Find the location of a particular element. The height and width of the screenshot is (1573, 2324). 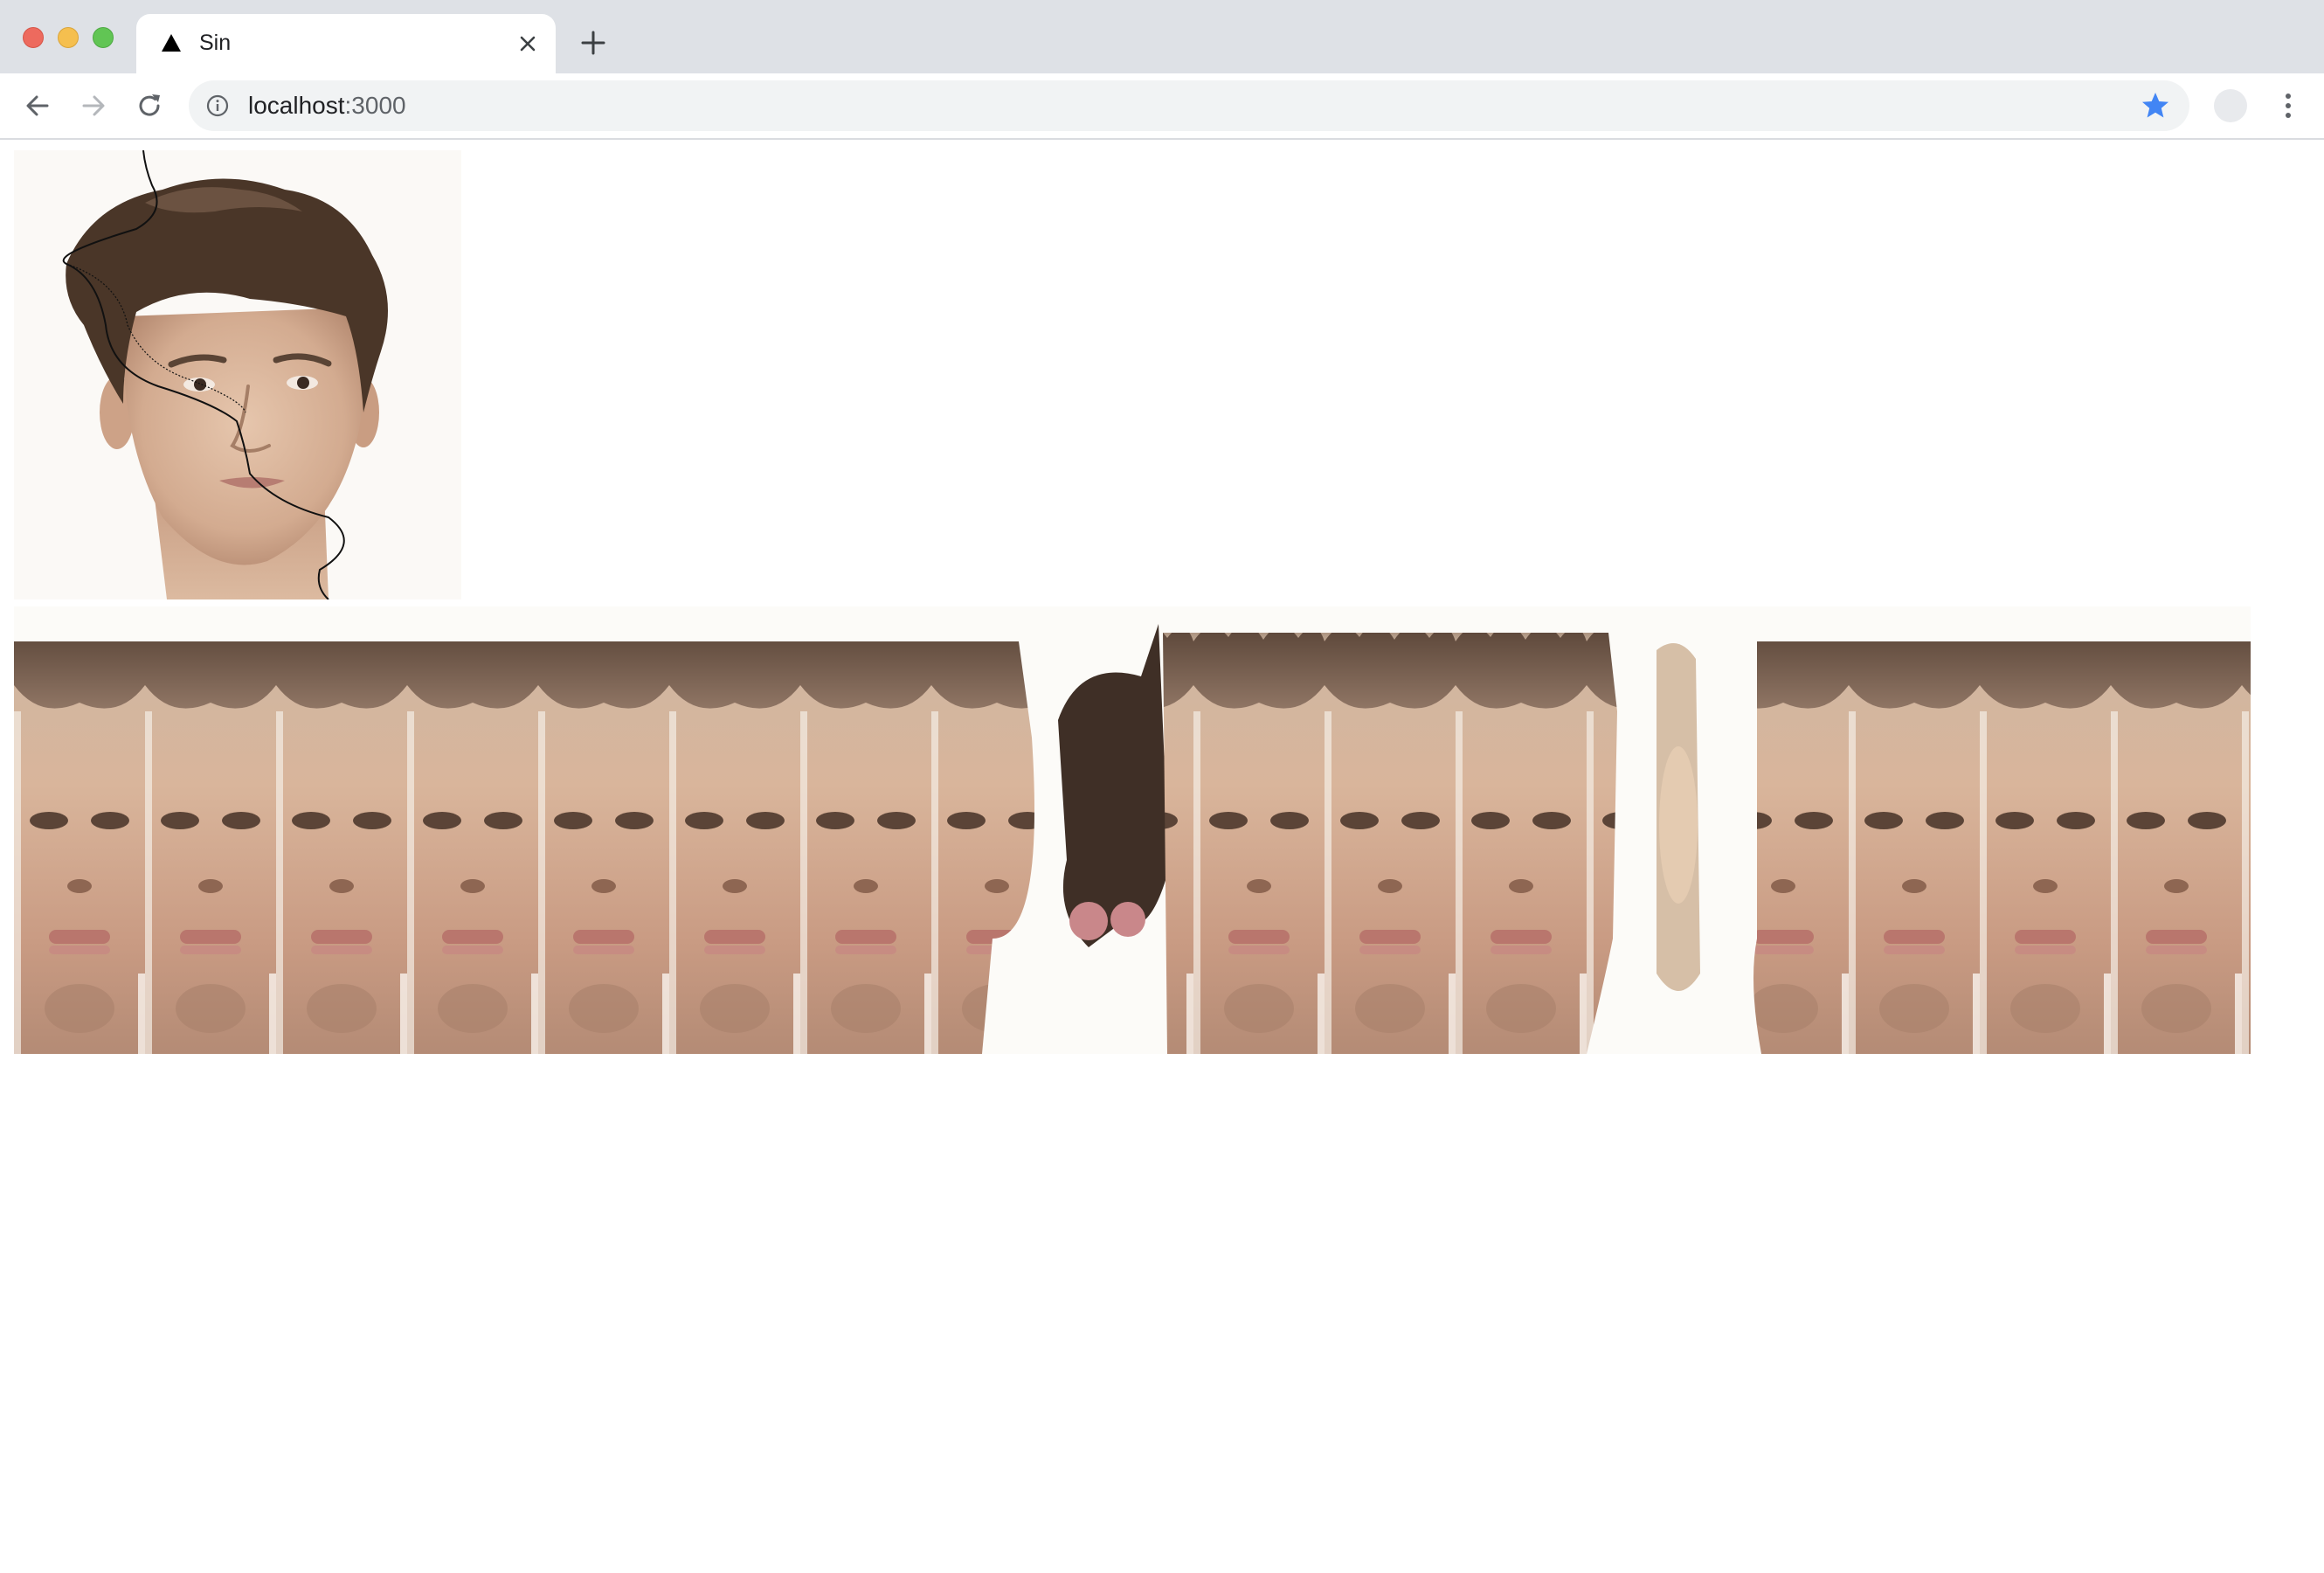

triangle-icon is located at coordinates (171, 43).